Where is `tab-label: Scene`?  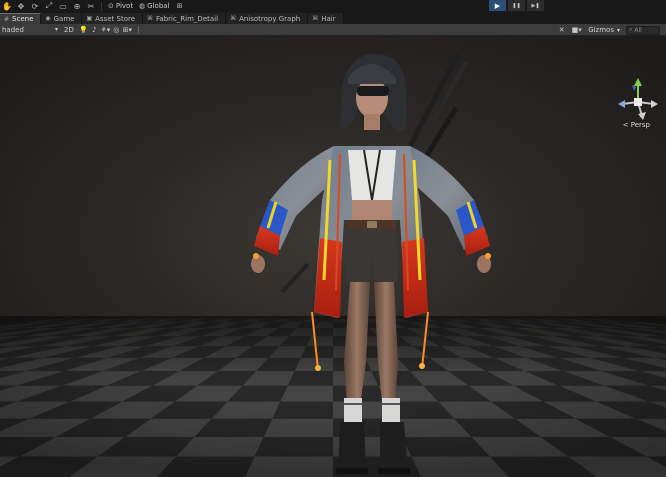
tab-label: Scene is located at coordinates (23, 19).